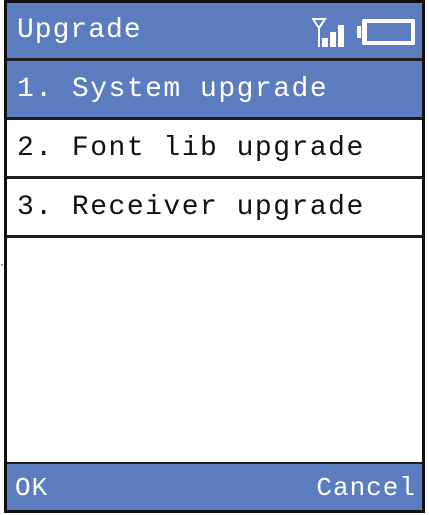 This screenshot has height=515, width=429. I want to click on signal-strength-icon, so click(328, 32).